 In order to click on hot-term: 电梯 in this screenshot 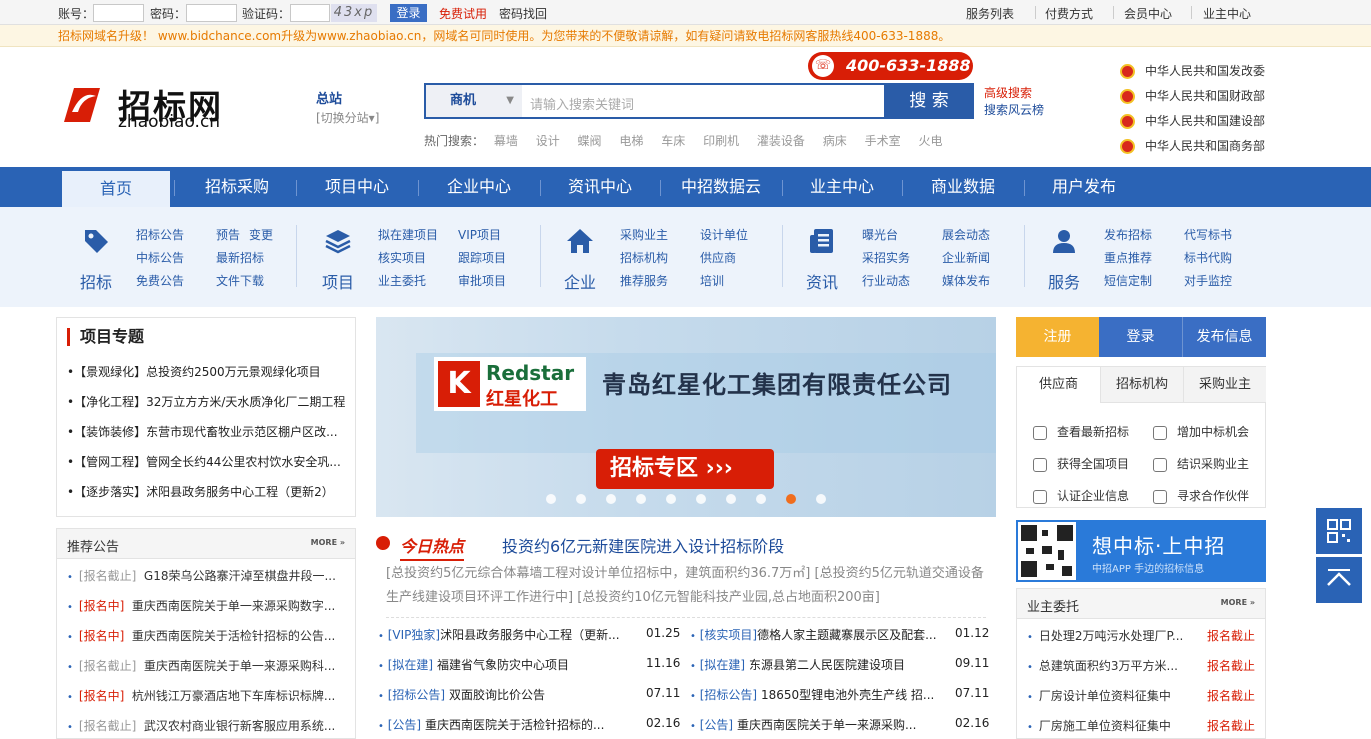, I will do `click(631, 141)`.